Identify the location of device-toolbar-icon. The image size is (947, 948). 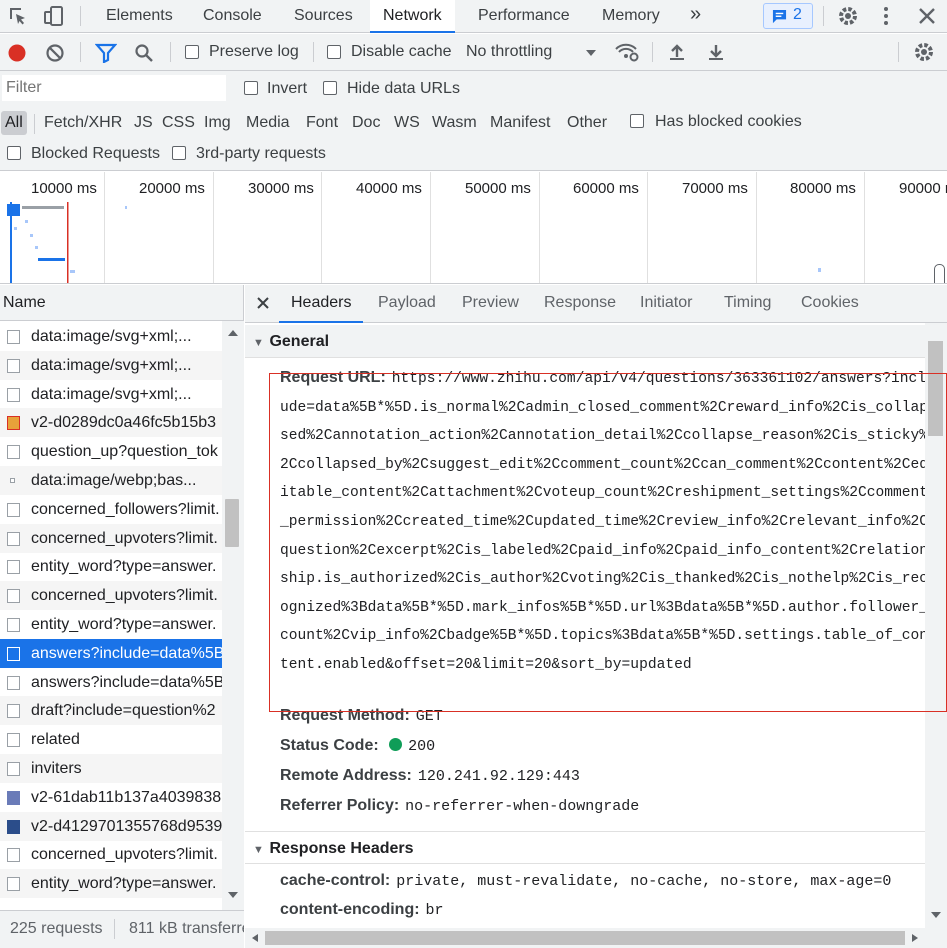
(54, 16).